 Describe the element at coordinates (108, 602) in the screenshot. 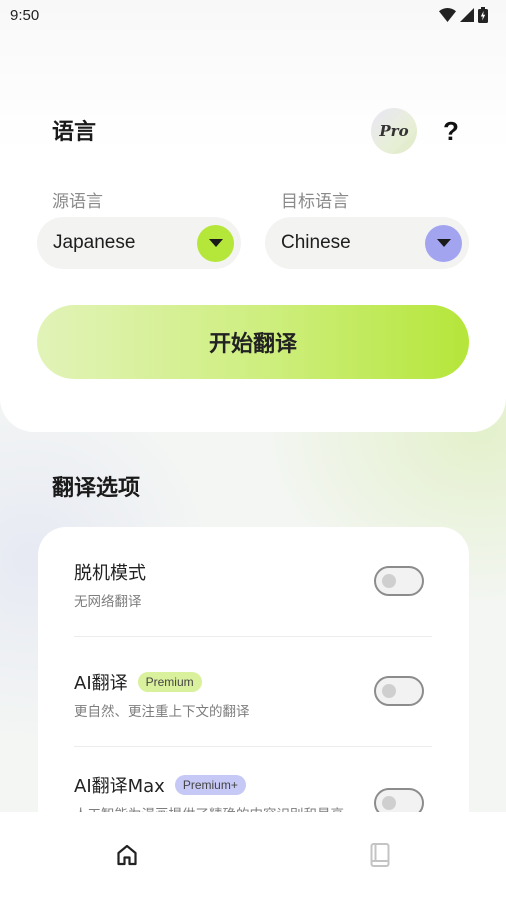

I see `option-desc: 无网络翻译` at that location.